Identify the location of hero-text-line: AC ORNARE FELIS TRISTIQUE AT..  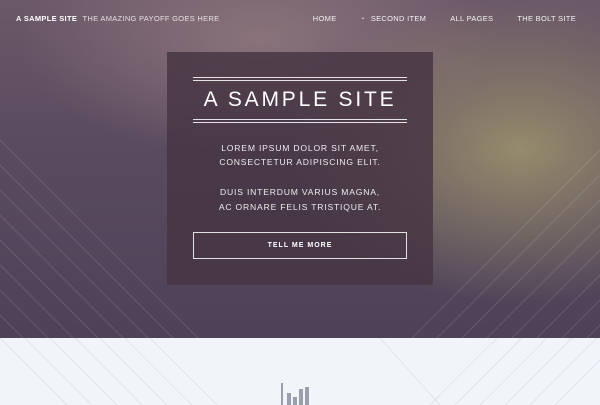
(300, 207).